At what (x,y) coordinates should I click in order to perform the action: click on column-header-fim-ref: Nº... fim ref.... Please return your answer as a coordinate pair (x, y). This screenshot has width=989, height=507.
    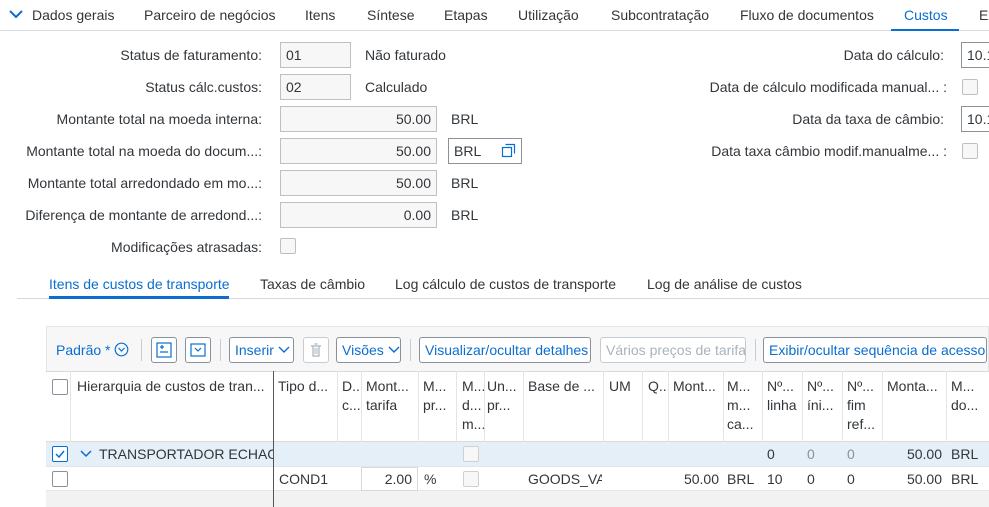
    Looking at the image, I should click on (864, 405).